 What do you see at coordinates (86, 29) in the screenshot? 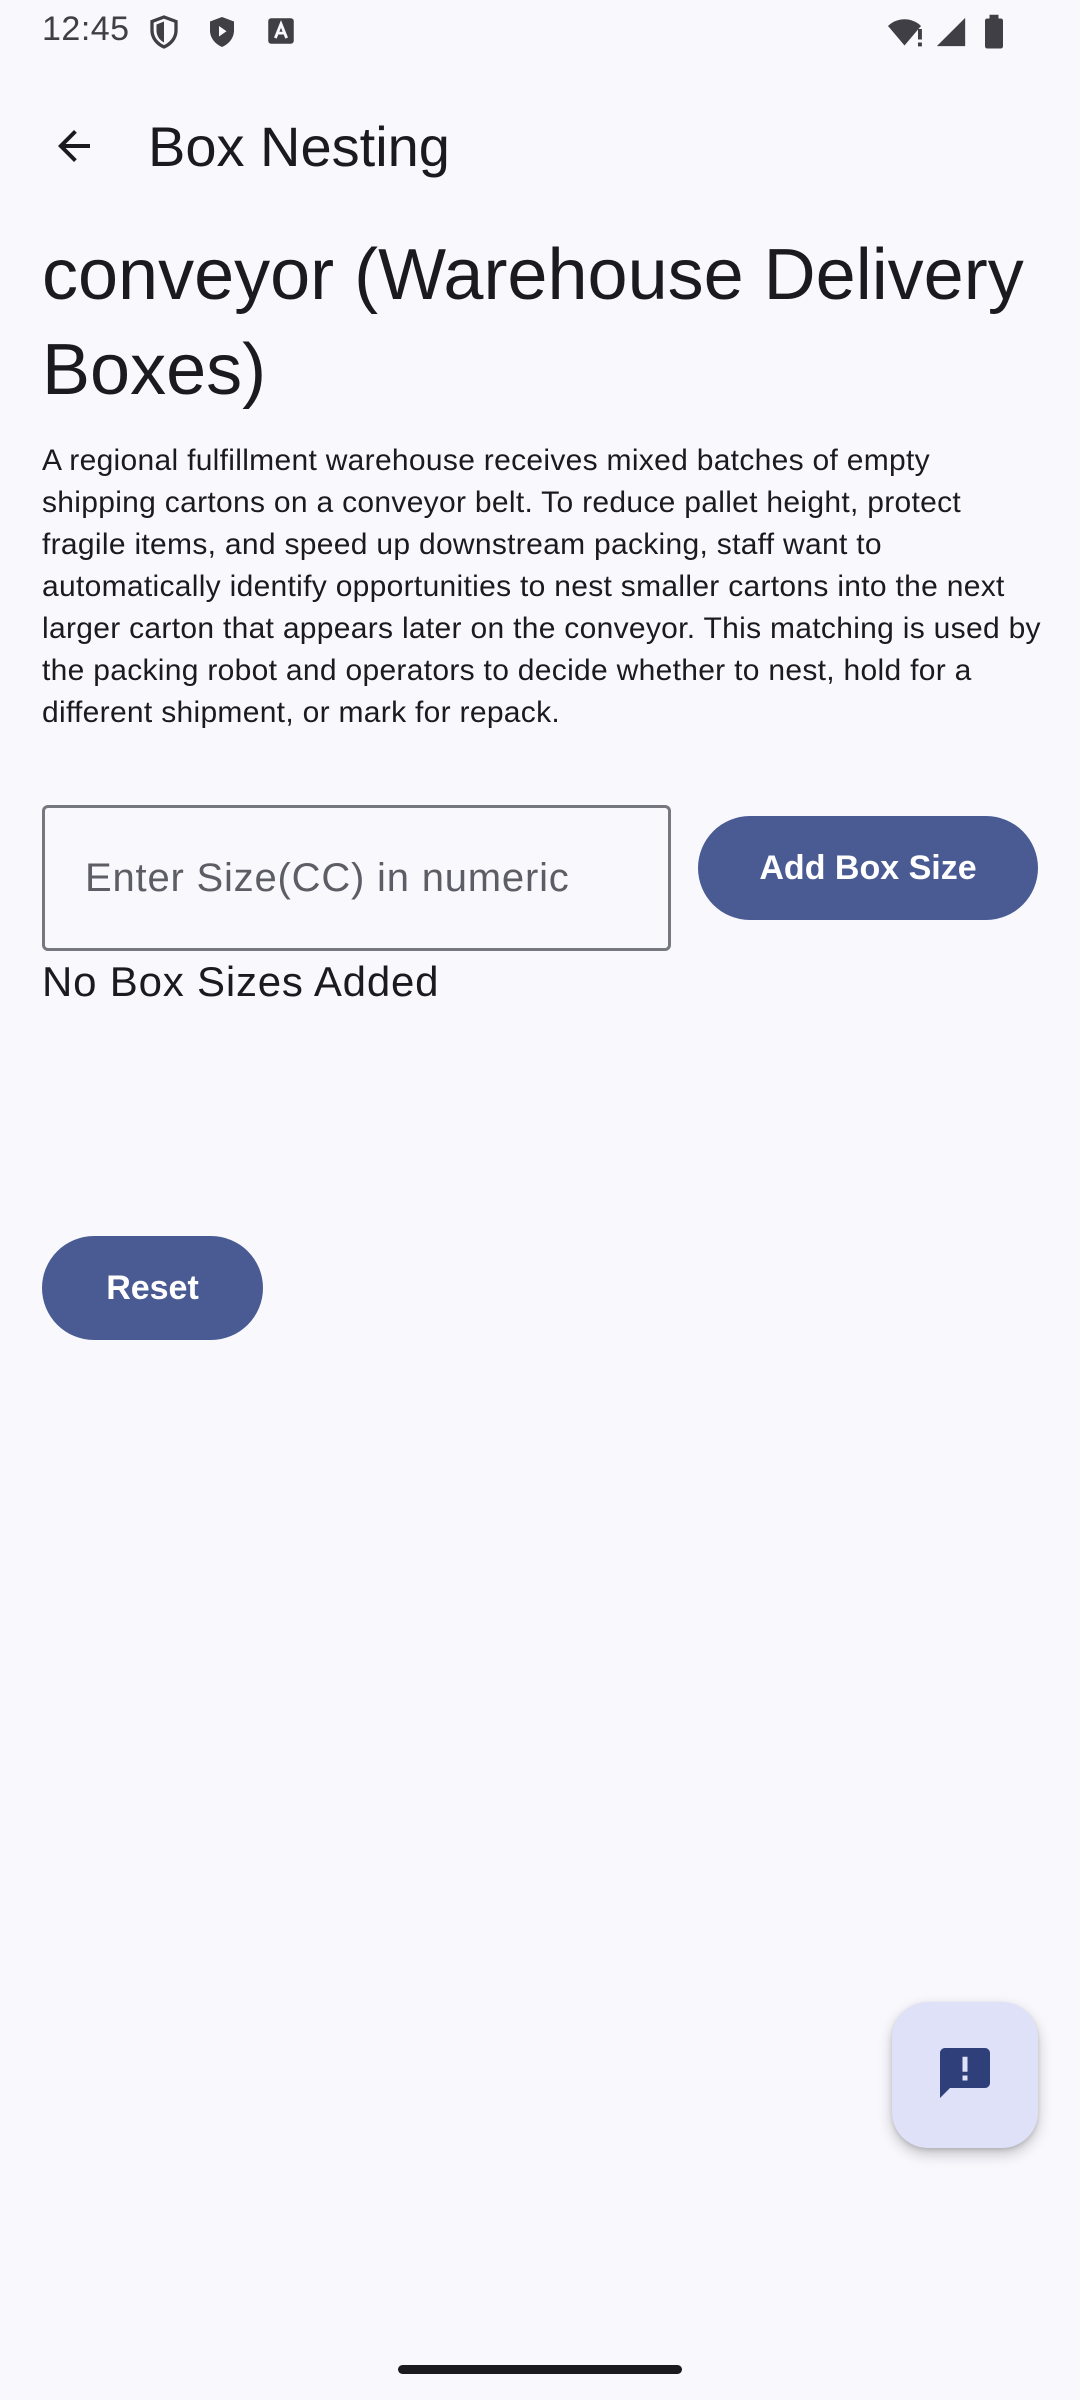
I see `status-time: 12:45` at bounding box center [86, 29].